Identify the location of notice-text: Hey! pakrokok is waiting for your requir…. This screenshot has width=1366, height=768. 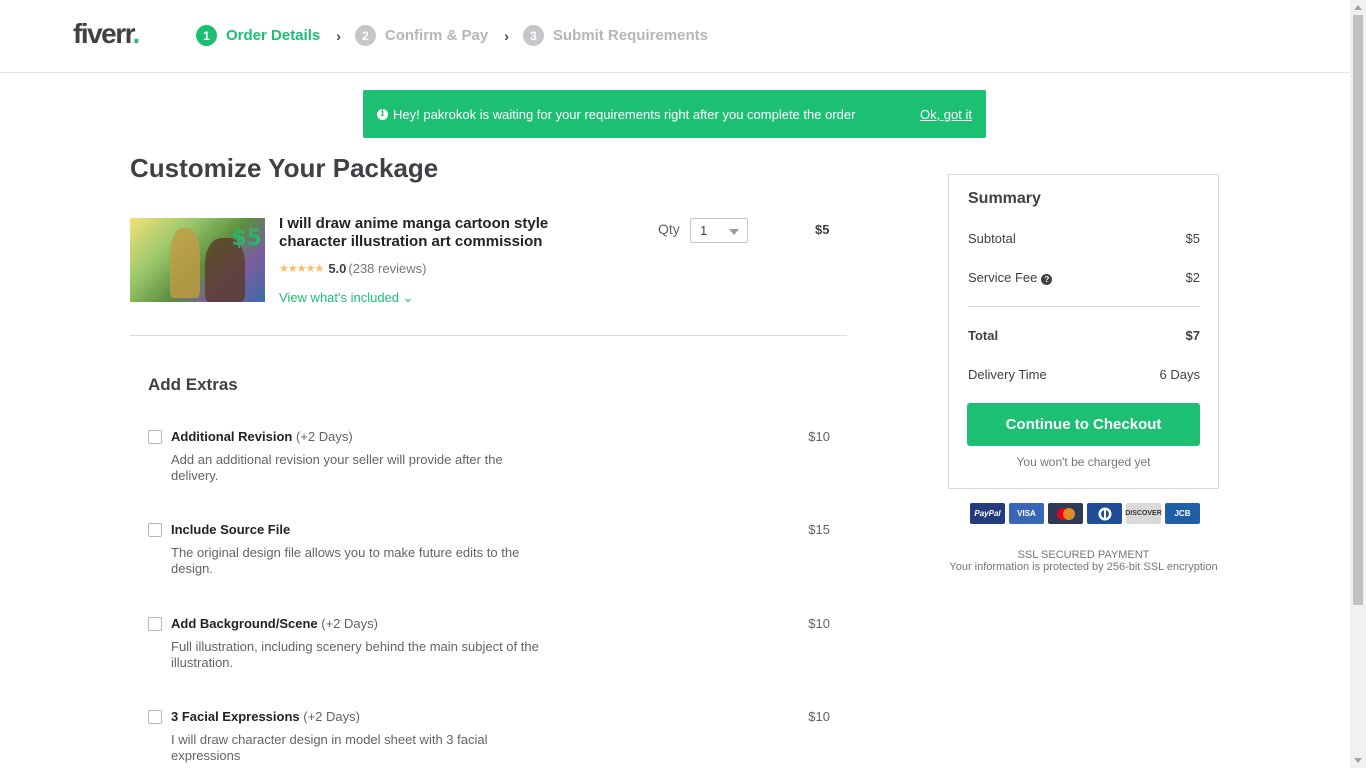
(624, 114).